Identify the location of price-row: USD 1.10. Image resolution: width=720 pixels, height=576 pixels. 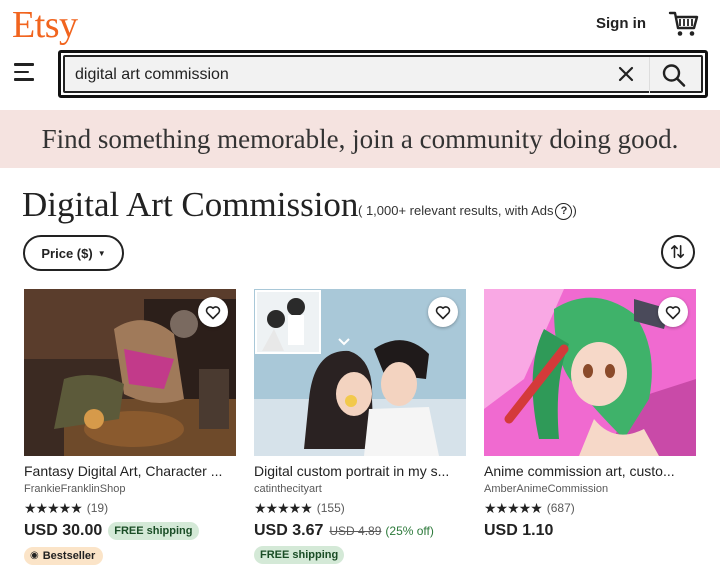
(590, 531).